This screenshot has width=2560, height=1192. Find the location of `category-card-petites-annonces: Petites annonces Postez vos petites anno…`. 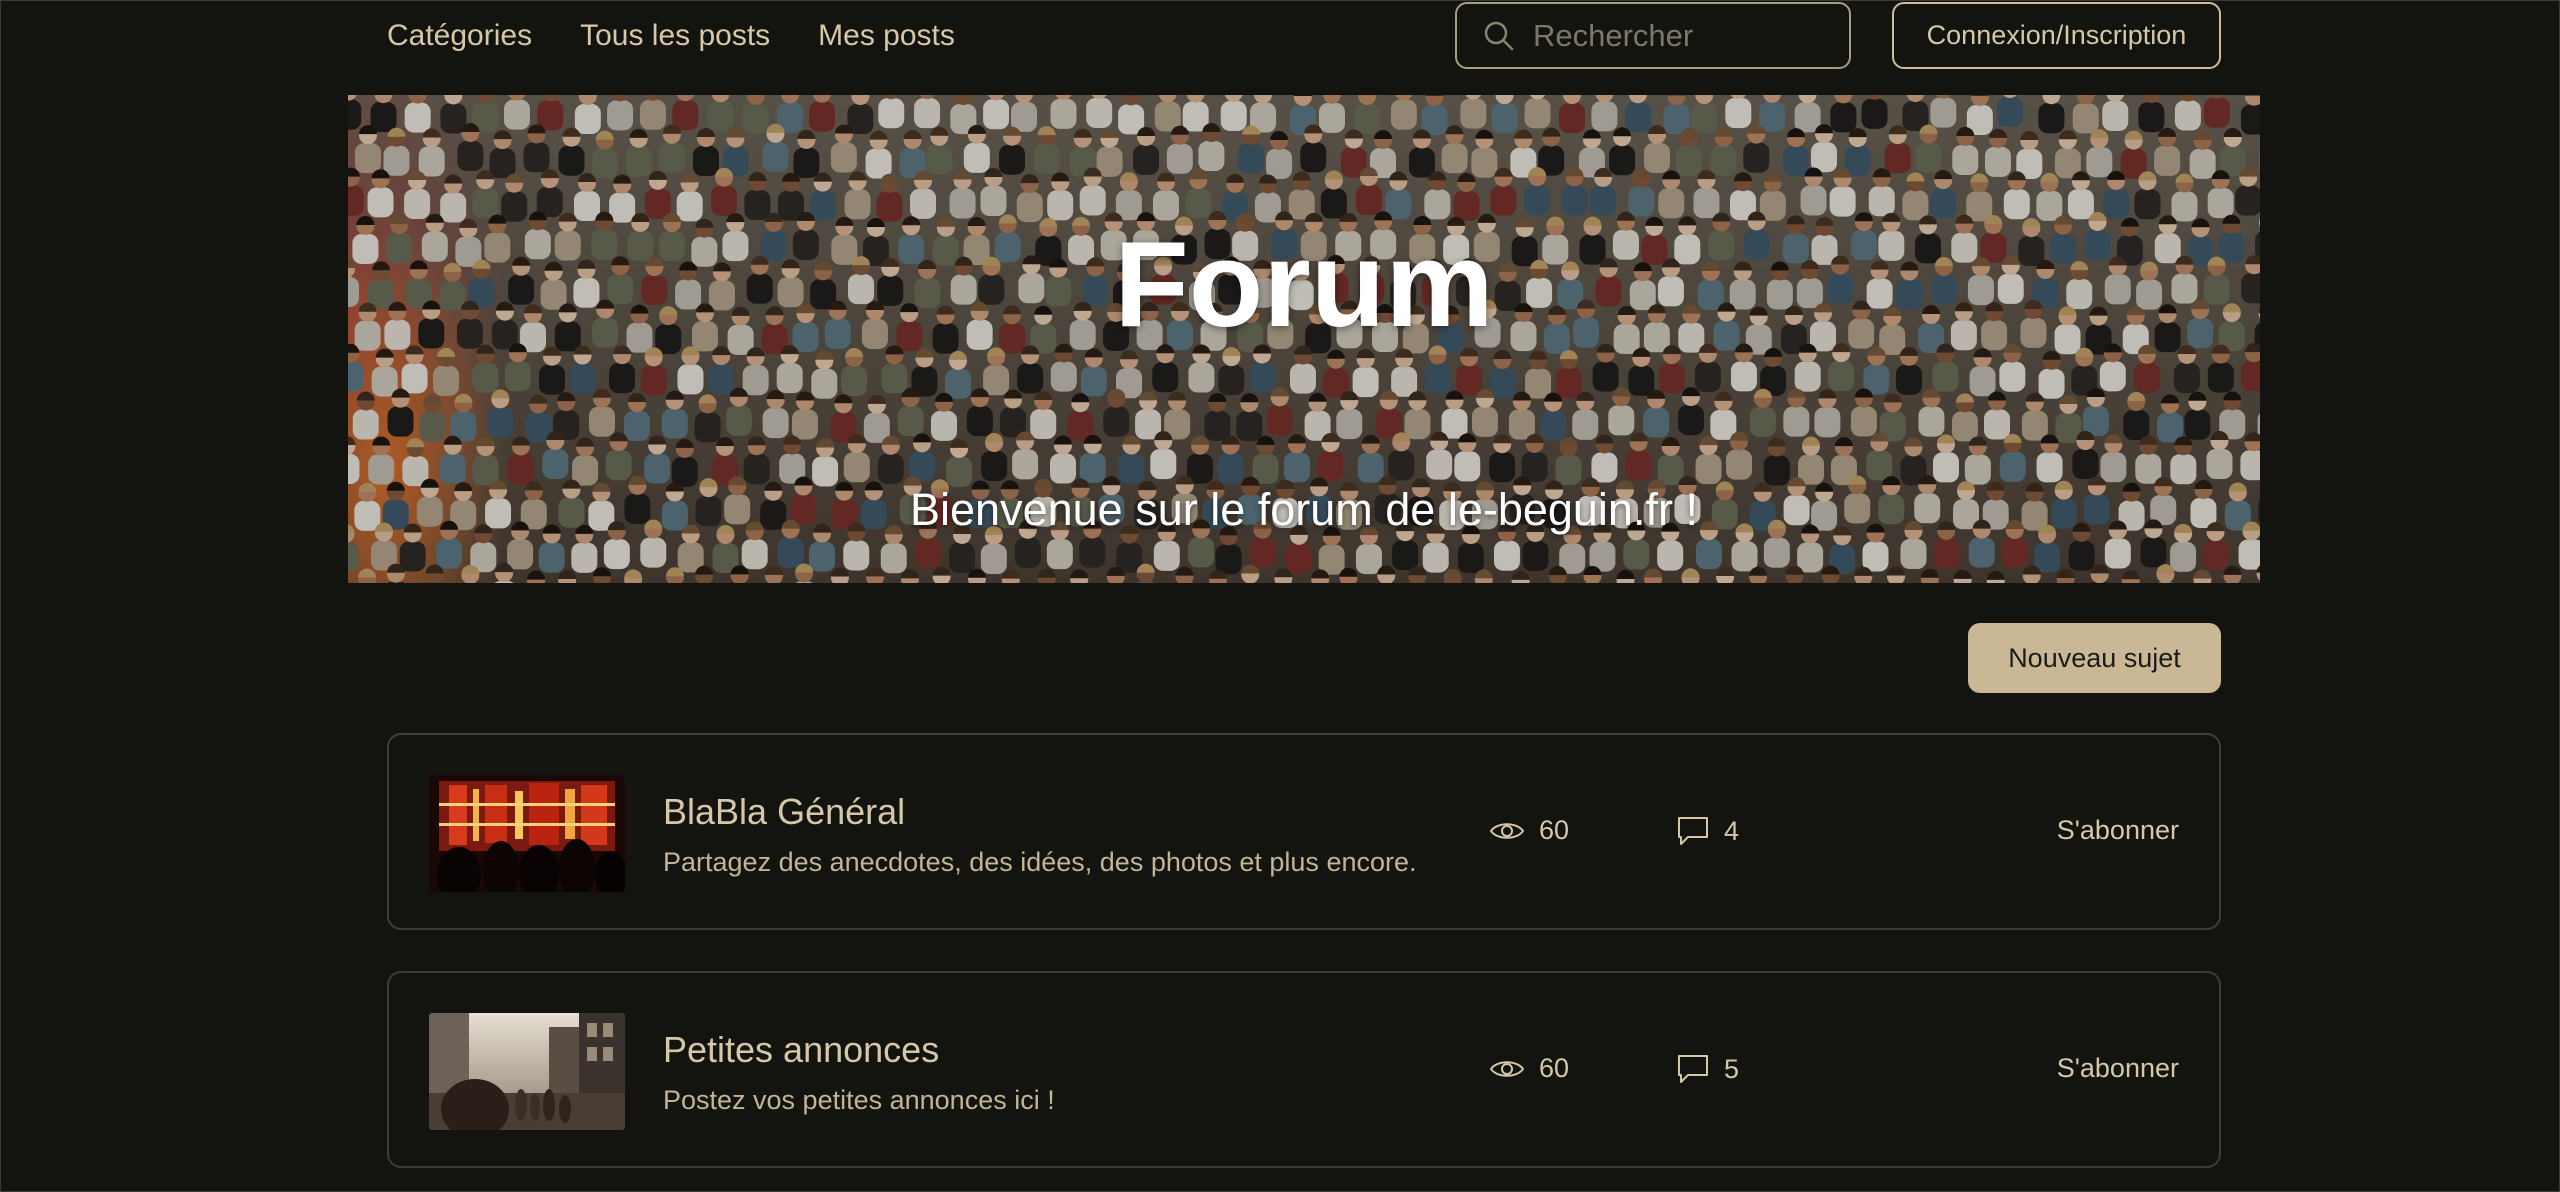

category-card-petites-annonces: Petites annonces Postez vos petites anno… is located at coordinates (1304, 1069).